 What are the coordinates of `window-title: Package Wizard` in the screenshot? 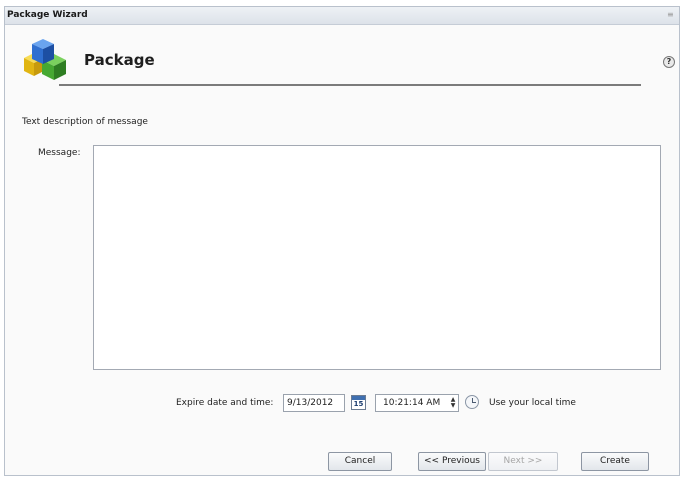 It's located at (47, 15).